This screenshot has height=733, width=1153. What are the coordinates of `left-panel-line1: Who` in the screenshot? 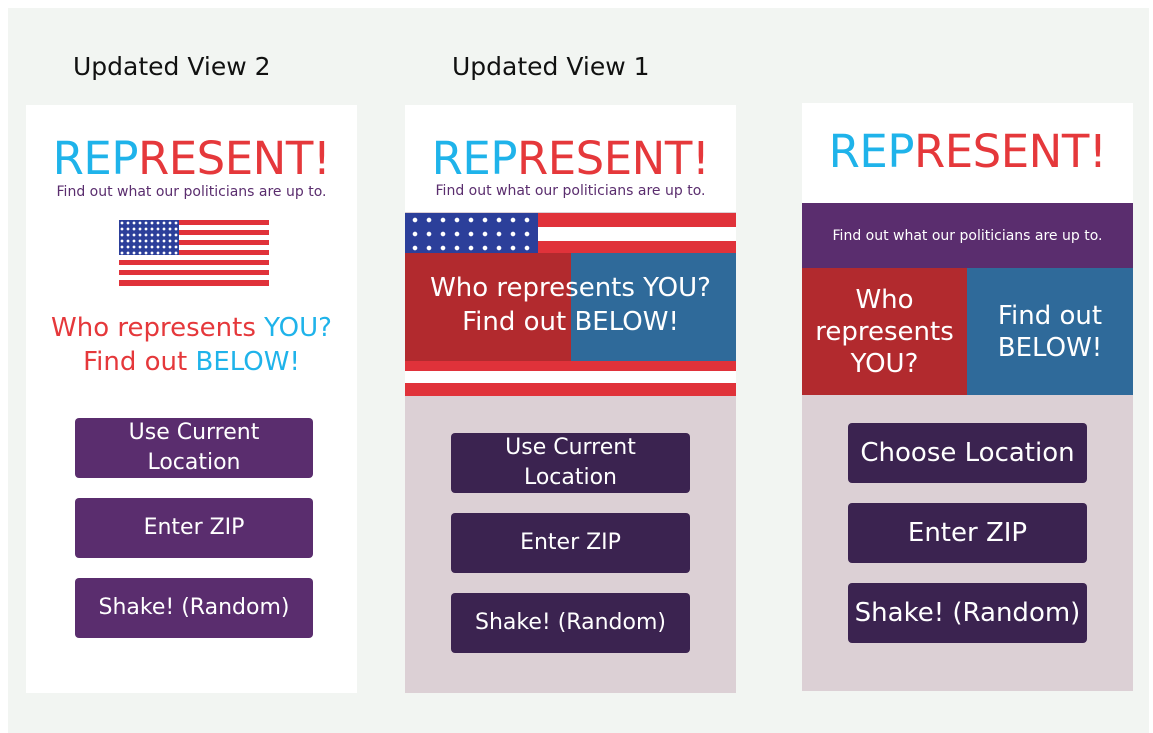 It's located at (884, 299).